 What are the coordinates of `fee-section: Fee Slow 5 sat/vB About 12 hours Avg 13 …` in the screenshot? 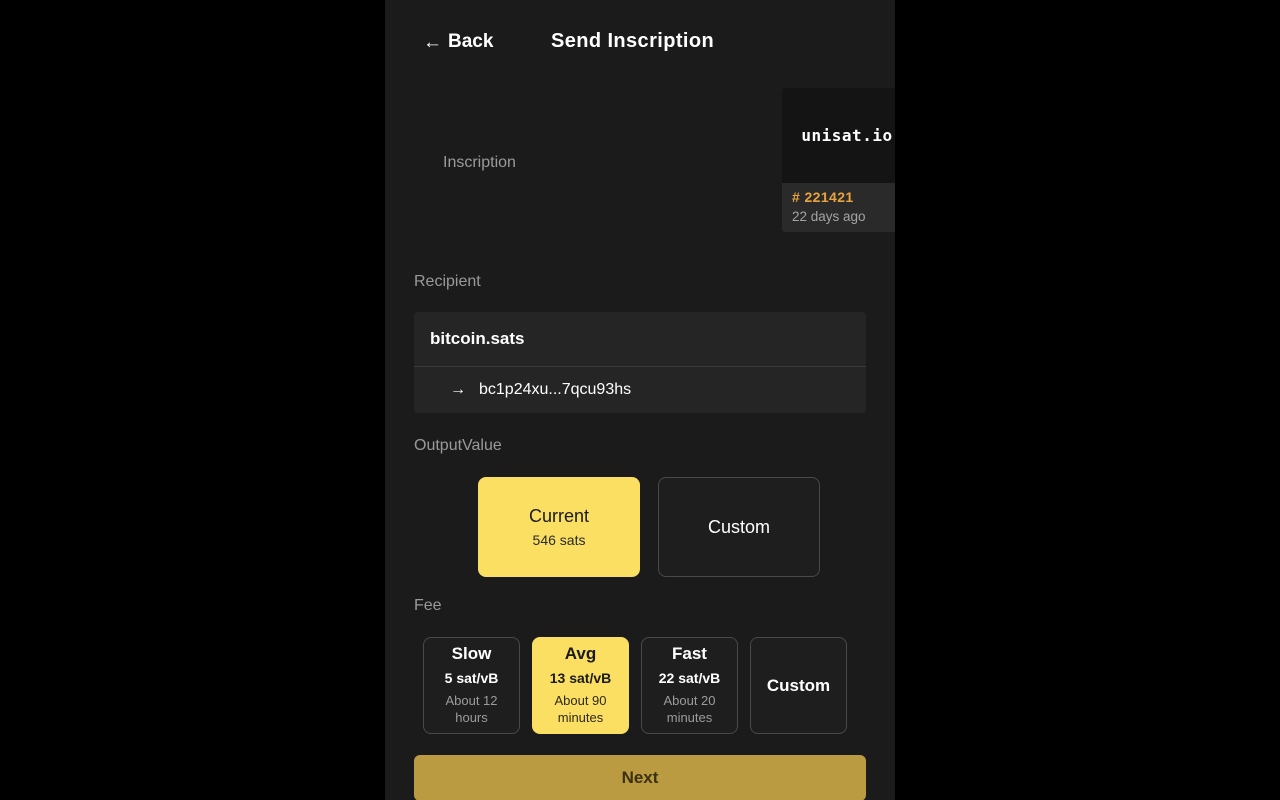 It's located at (640, 665).